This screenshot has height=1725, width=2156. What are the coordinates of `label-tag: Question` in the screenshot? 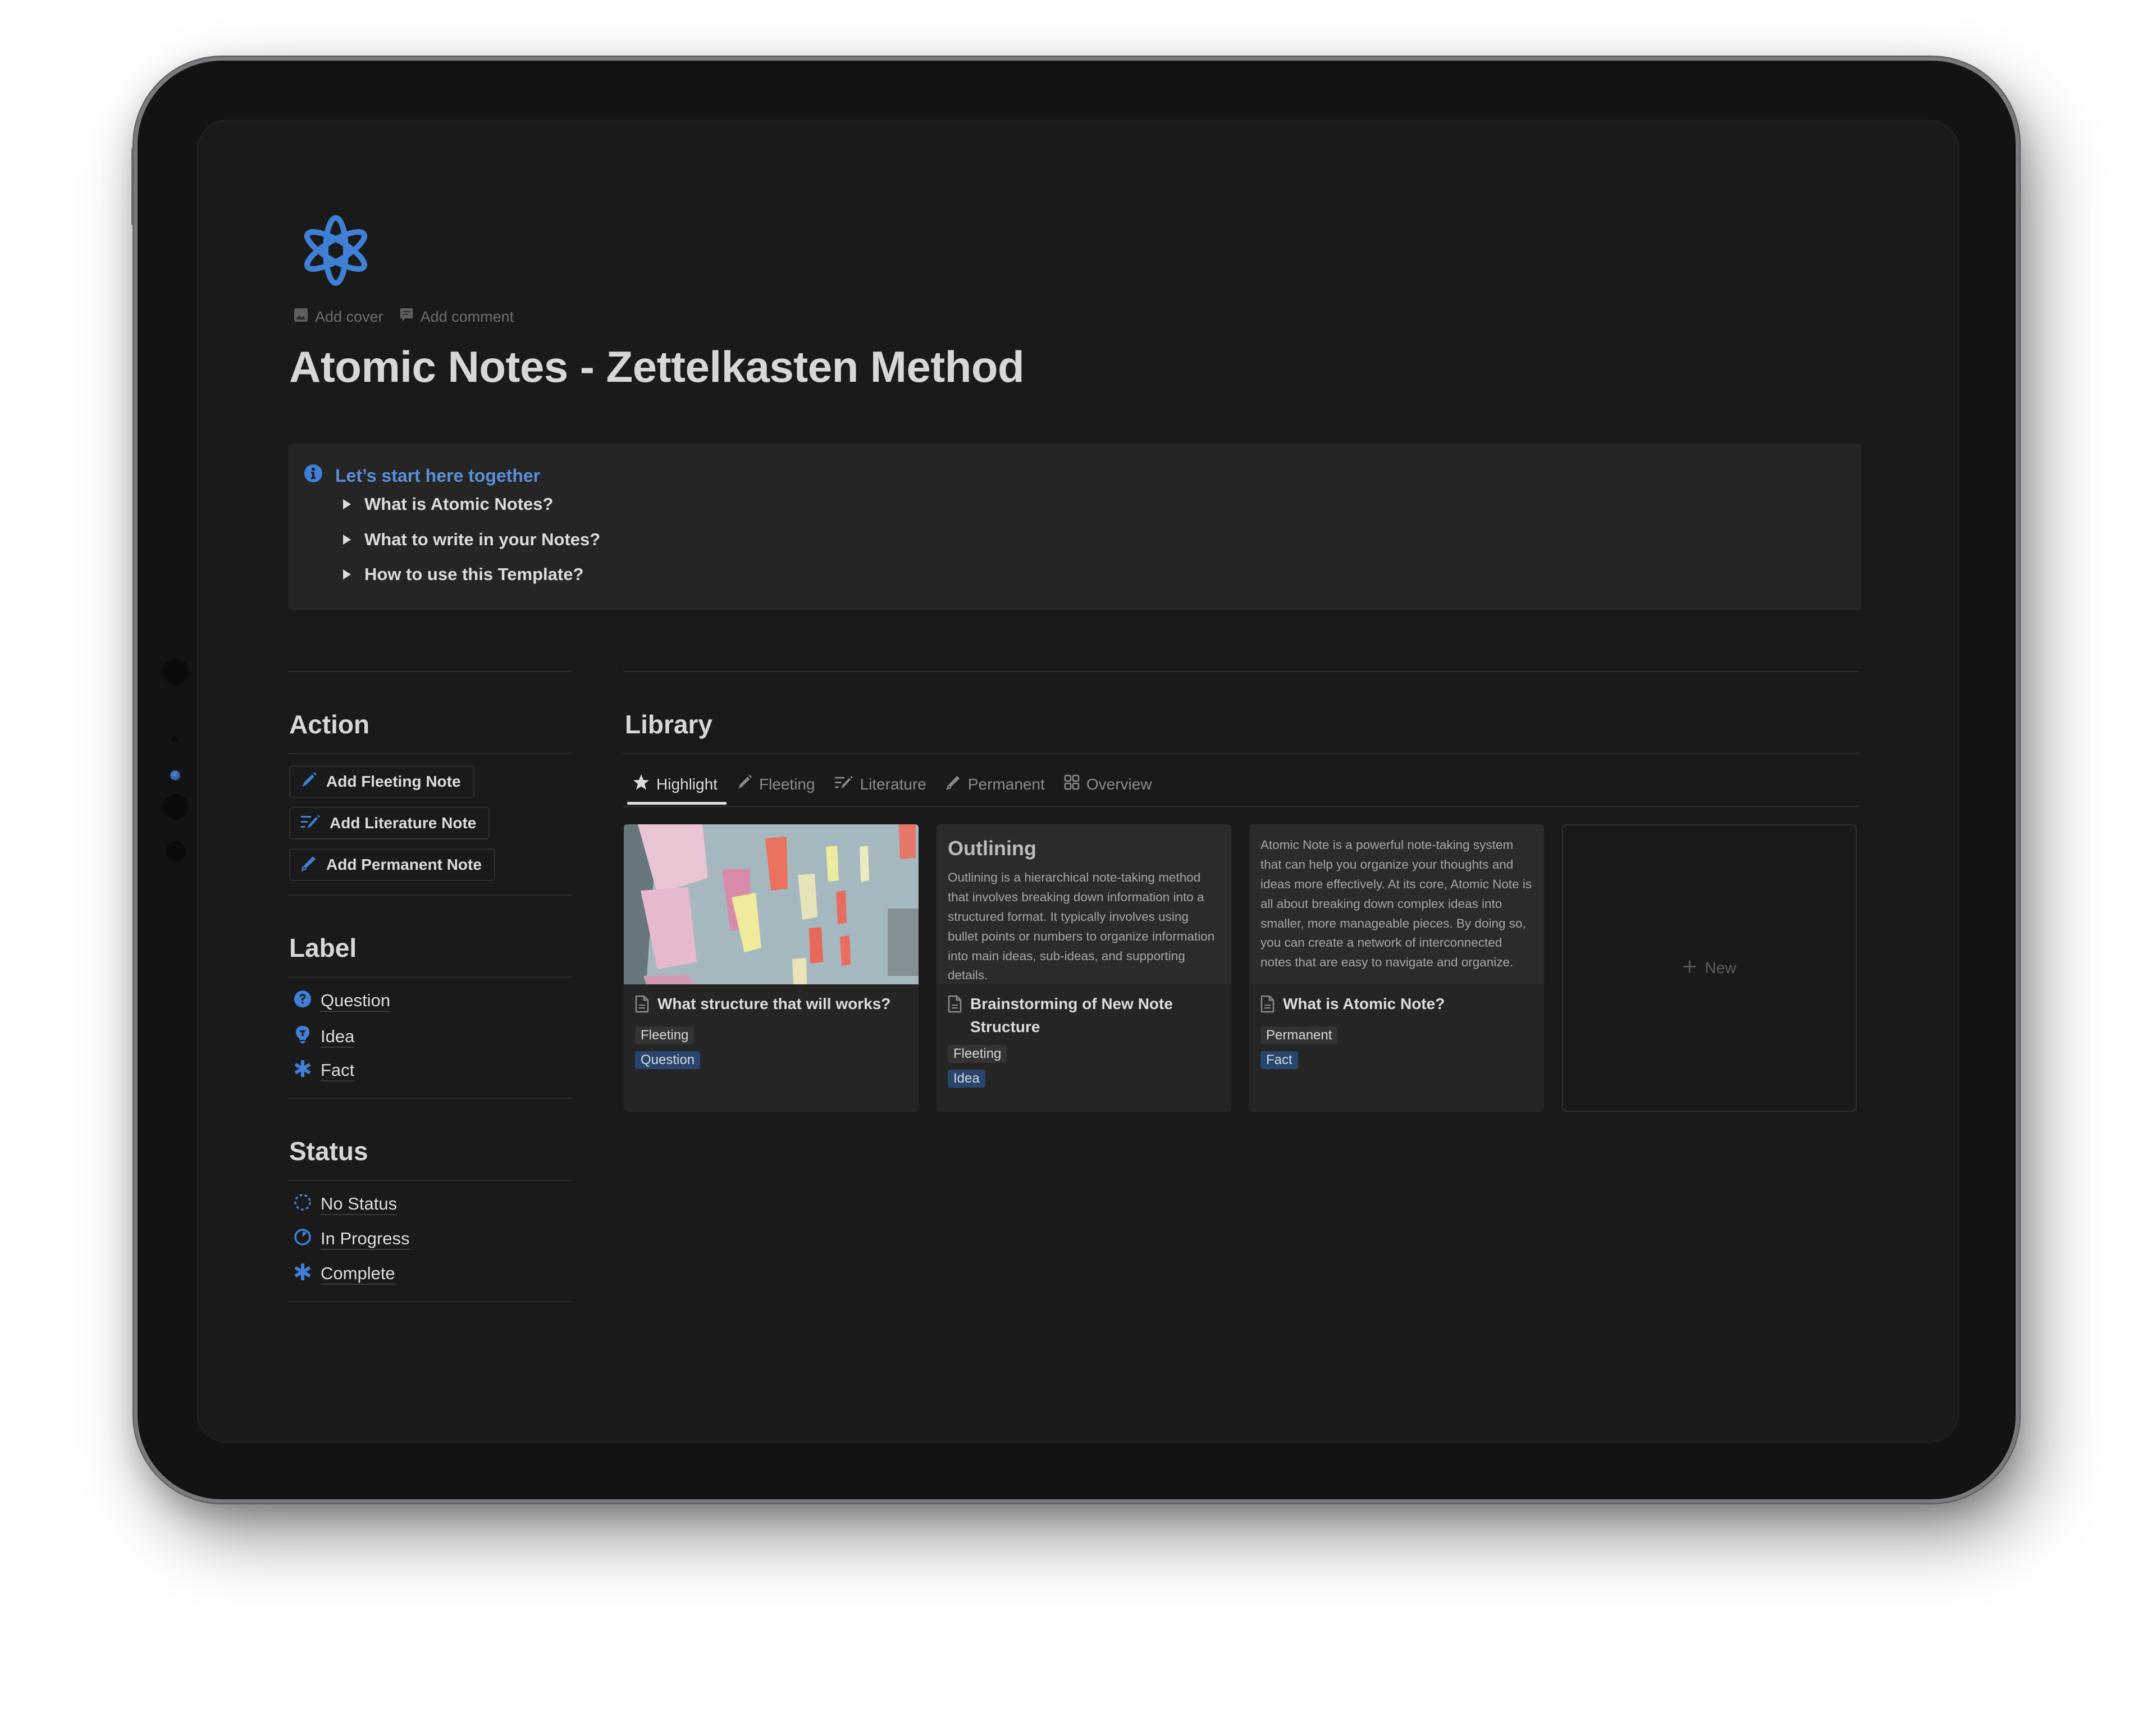 It's located at (668, 1060).